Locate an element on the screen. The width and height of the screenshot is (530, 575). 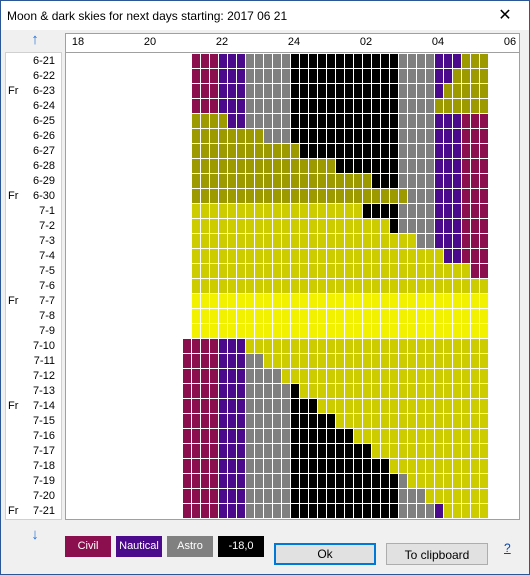
date-label: 7-11 is located at coordinates (44, 361).